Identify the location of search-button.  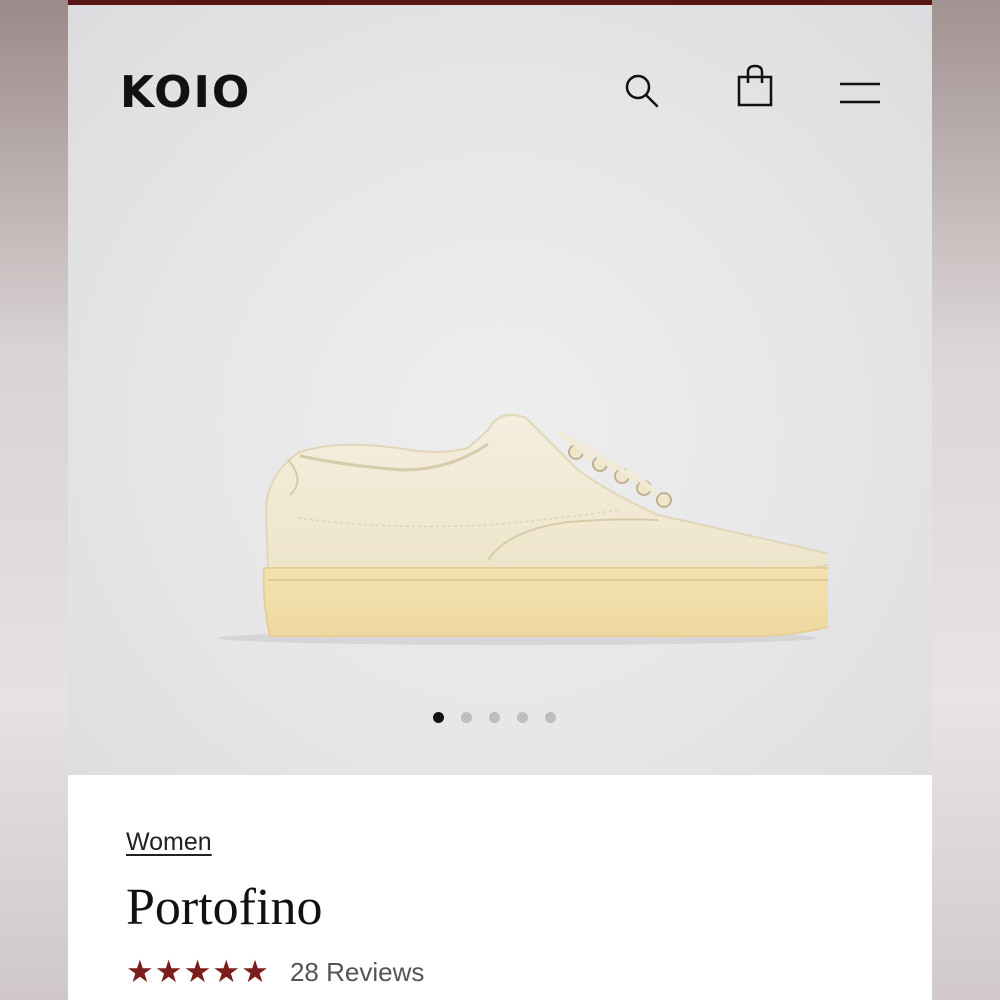
(642, 91).